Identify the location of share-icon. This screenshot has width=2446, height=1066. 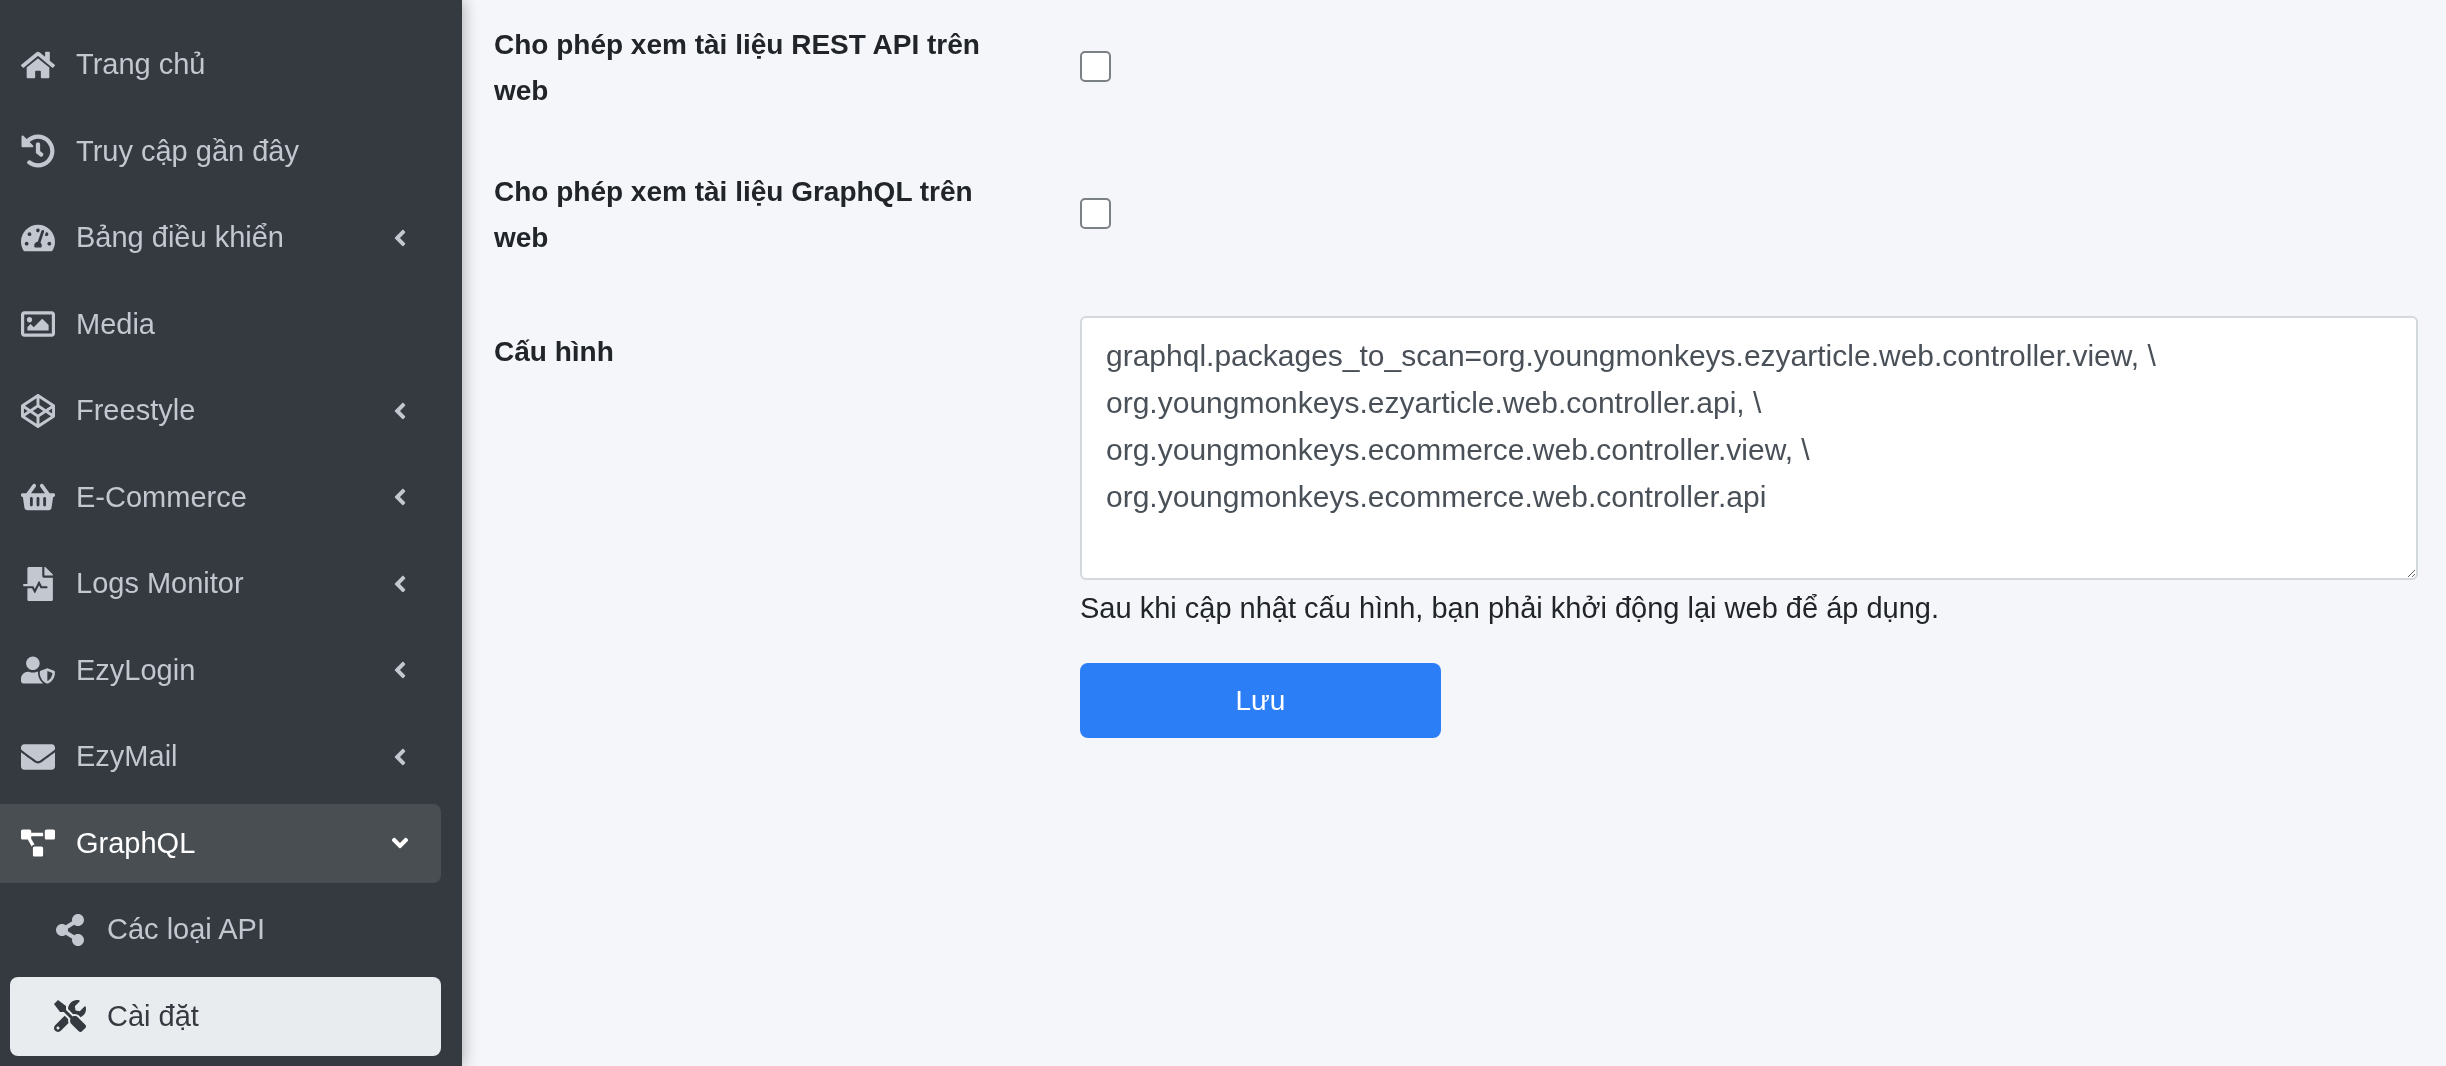
(70, 929).